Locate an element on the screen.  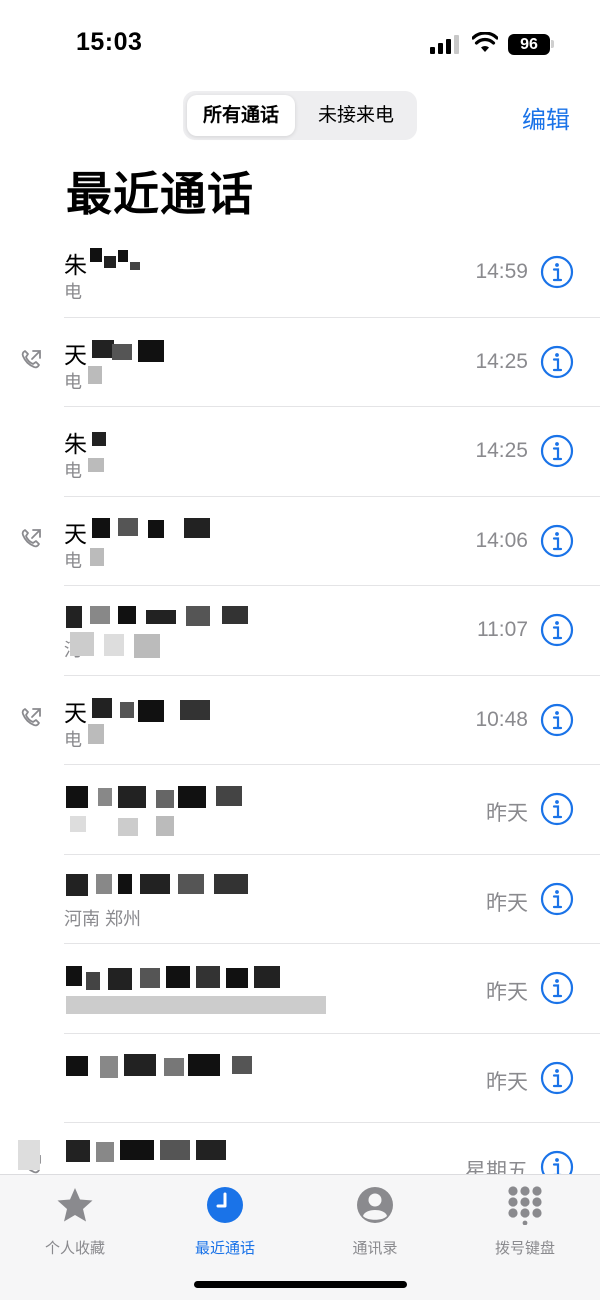
battery-icon: 96 is located at coordinates (529, 44).